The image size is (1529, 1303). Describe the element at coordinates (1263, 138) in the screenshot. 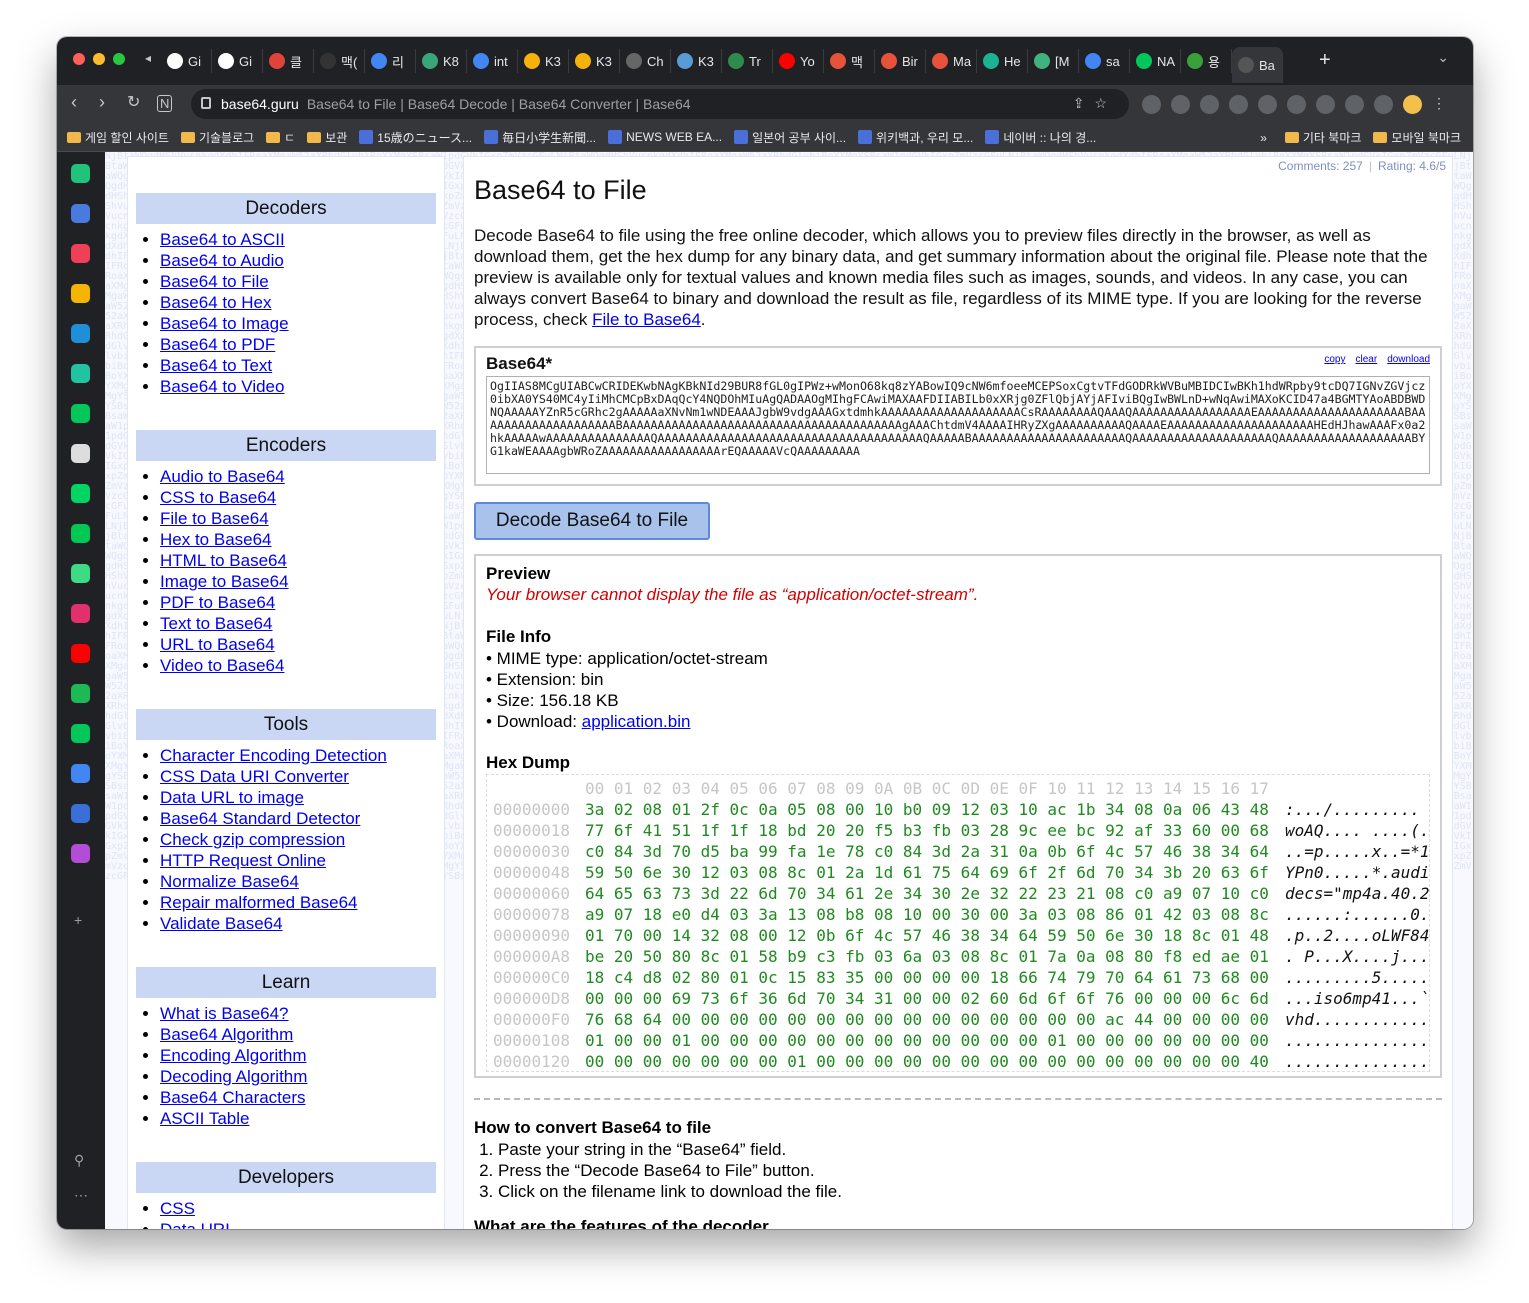

I see `bookmarks-more-icon: »` at that location.